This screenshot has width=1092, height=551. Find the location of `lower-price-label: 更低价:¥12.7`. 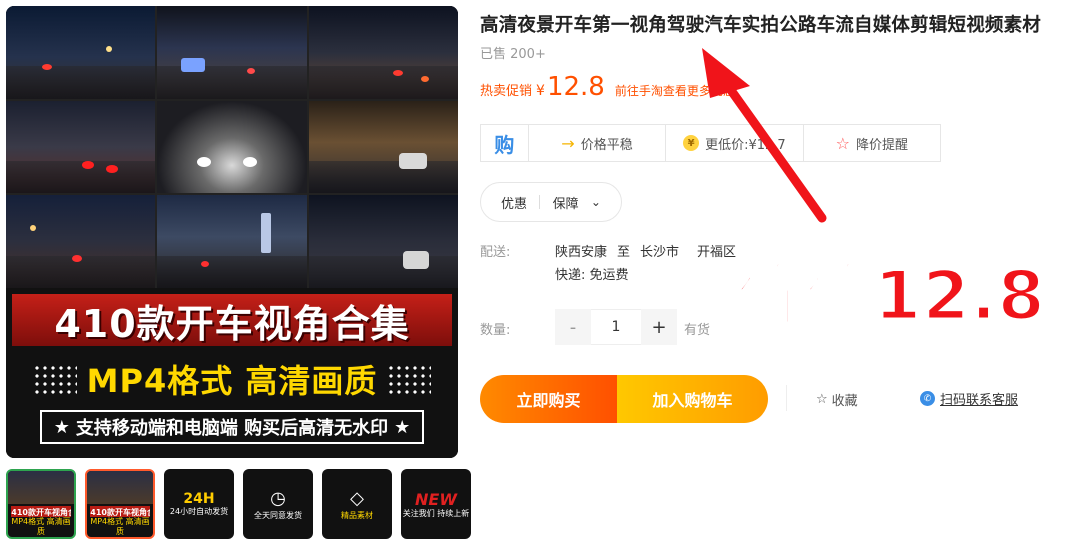

lower-price-label: 更低价:¥12.7 is located at coordinates (745, 145).